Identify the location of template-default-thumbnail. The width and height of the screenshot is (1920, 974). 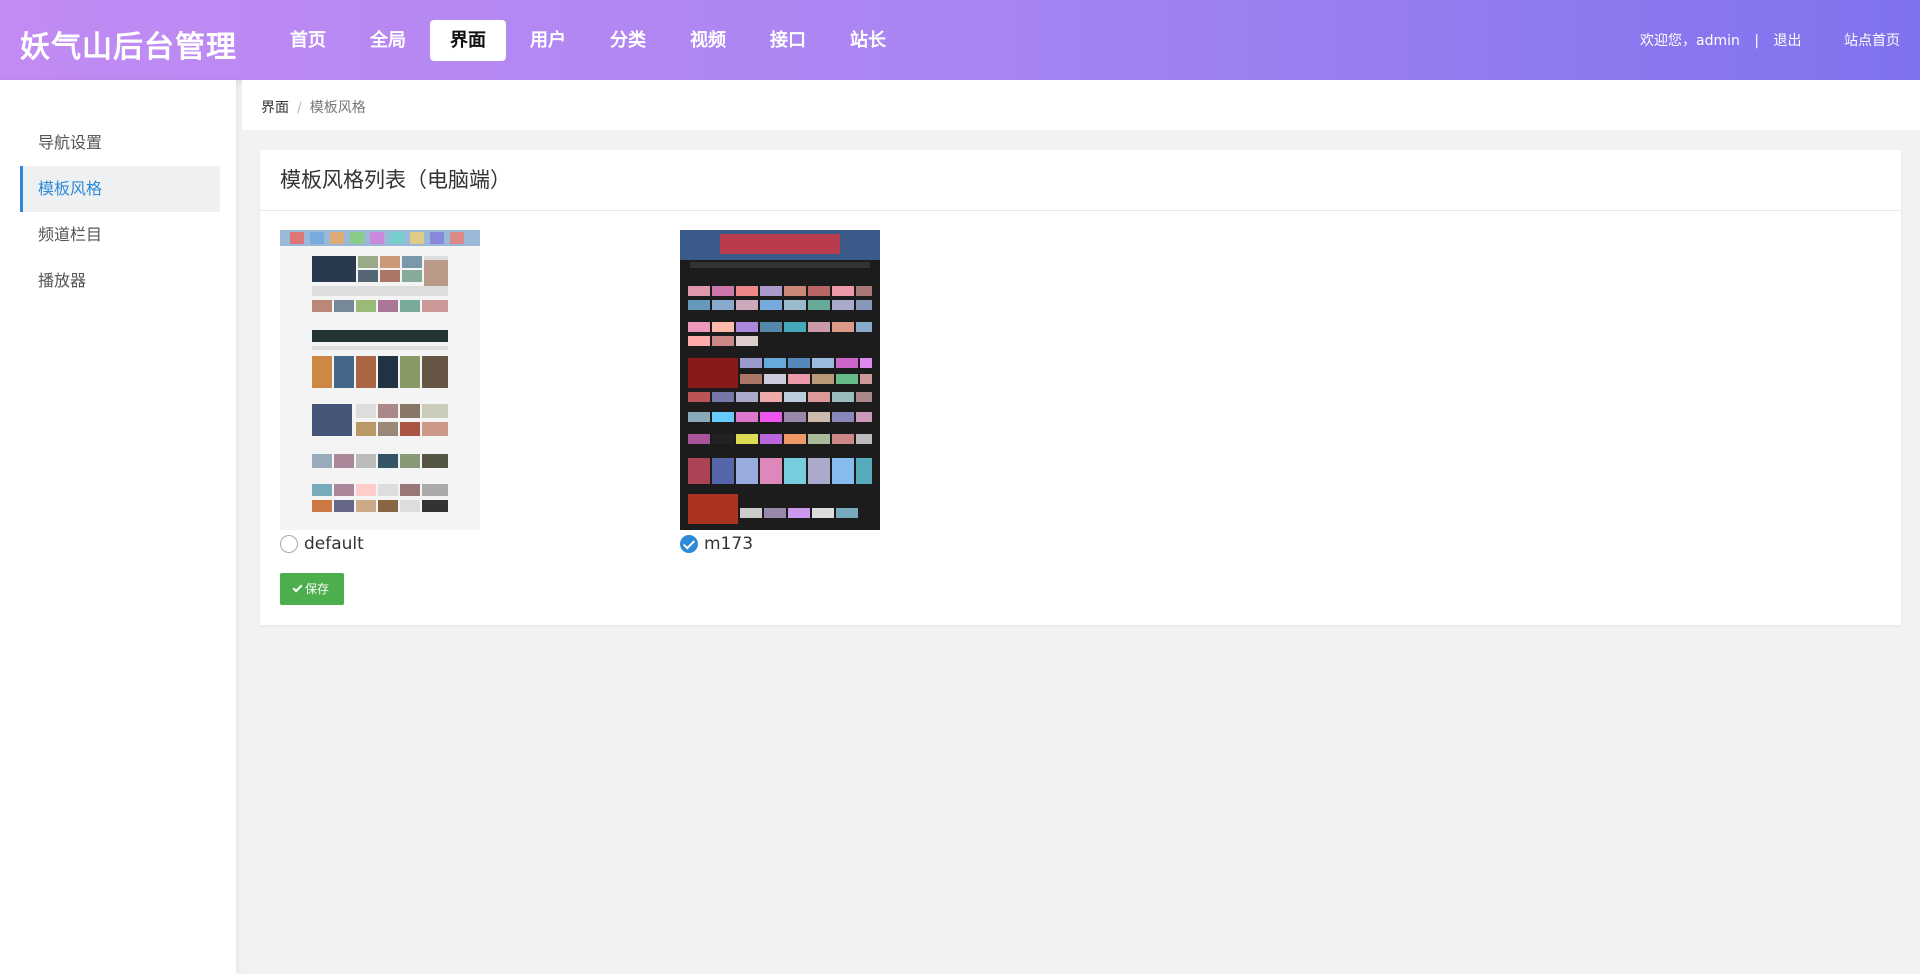
(380, 380).